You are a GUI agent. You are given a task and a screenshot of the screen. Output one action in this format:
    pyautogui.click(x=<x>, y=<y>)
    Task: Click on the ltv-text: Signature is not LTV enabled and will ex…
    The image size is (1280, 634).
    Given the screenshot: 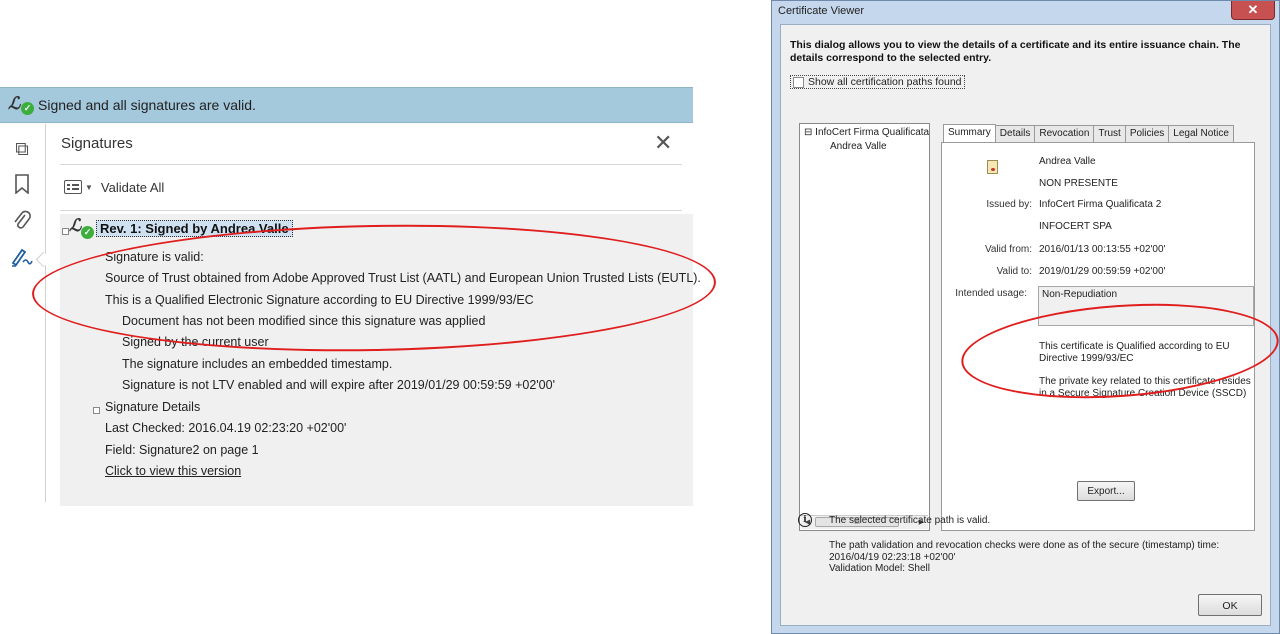 What is the action you would take?
    pyautogui.click(x=338, y=385)
    